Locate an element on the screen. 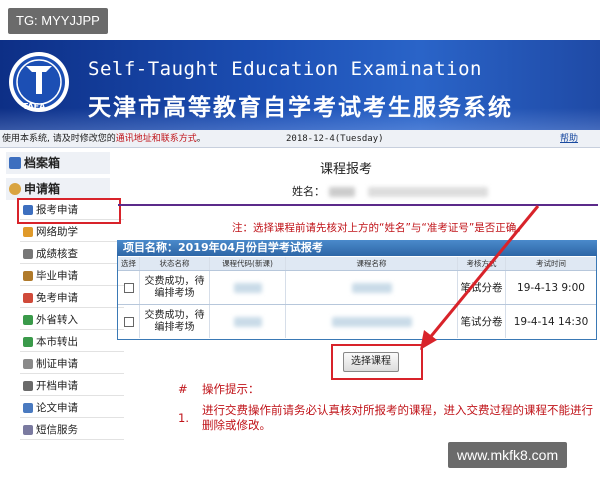 The height and width of the screenshot is (480, 600). table-row: 交费成功，待编排考场 笔试分卷 19-4-14 14:30 is located at coordinates (357, 321).